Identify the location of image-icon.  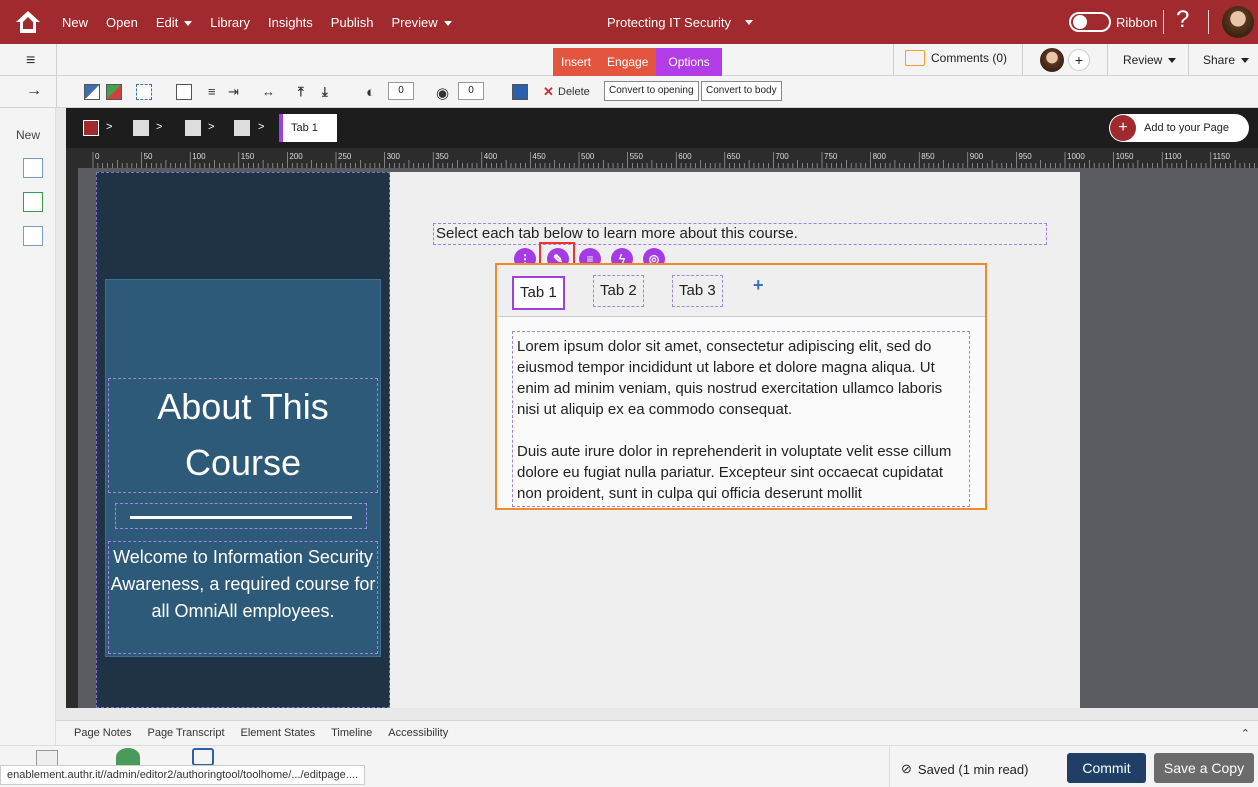
(114, 92).